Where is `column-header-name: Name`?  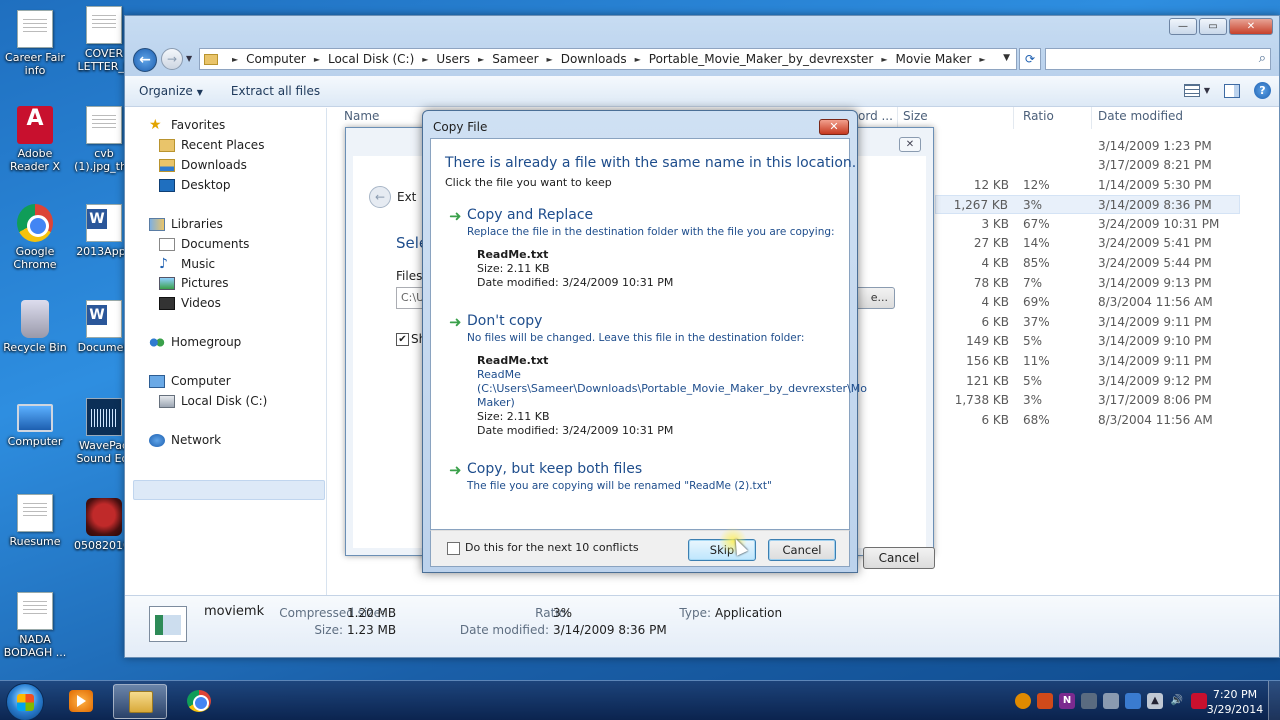 column-header-name: Name is located at coordinates (361, 116).